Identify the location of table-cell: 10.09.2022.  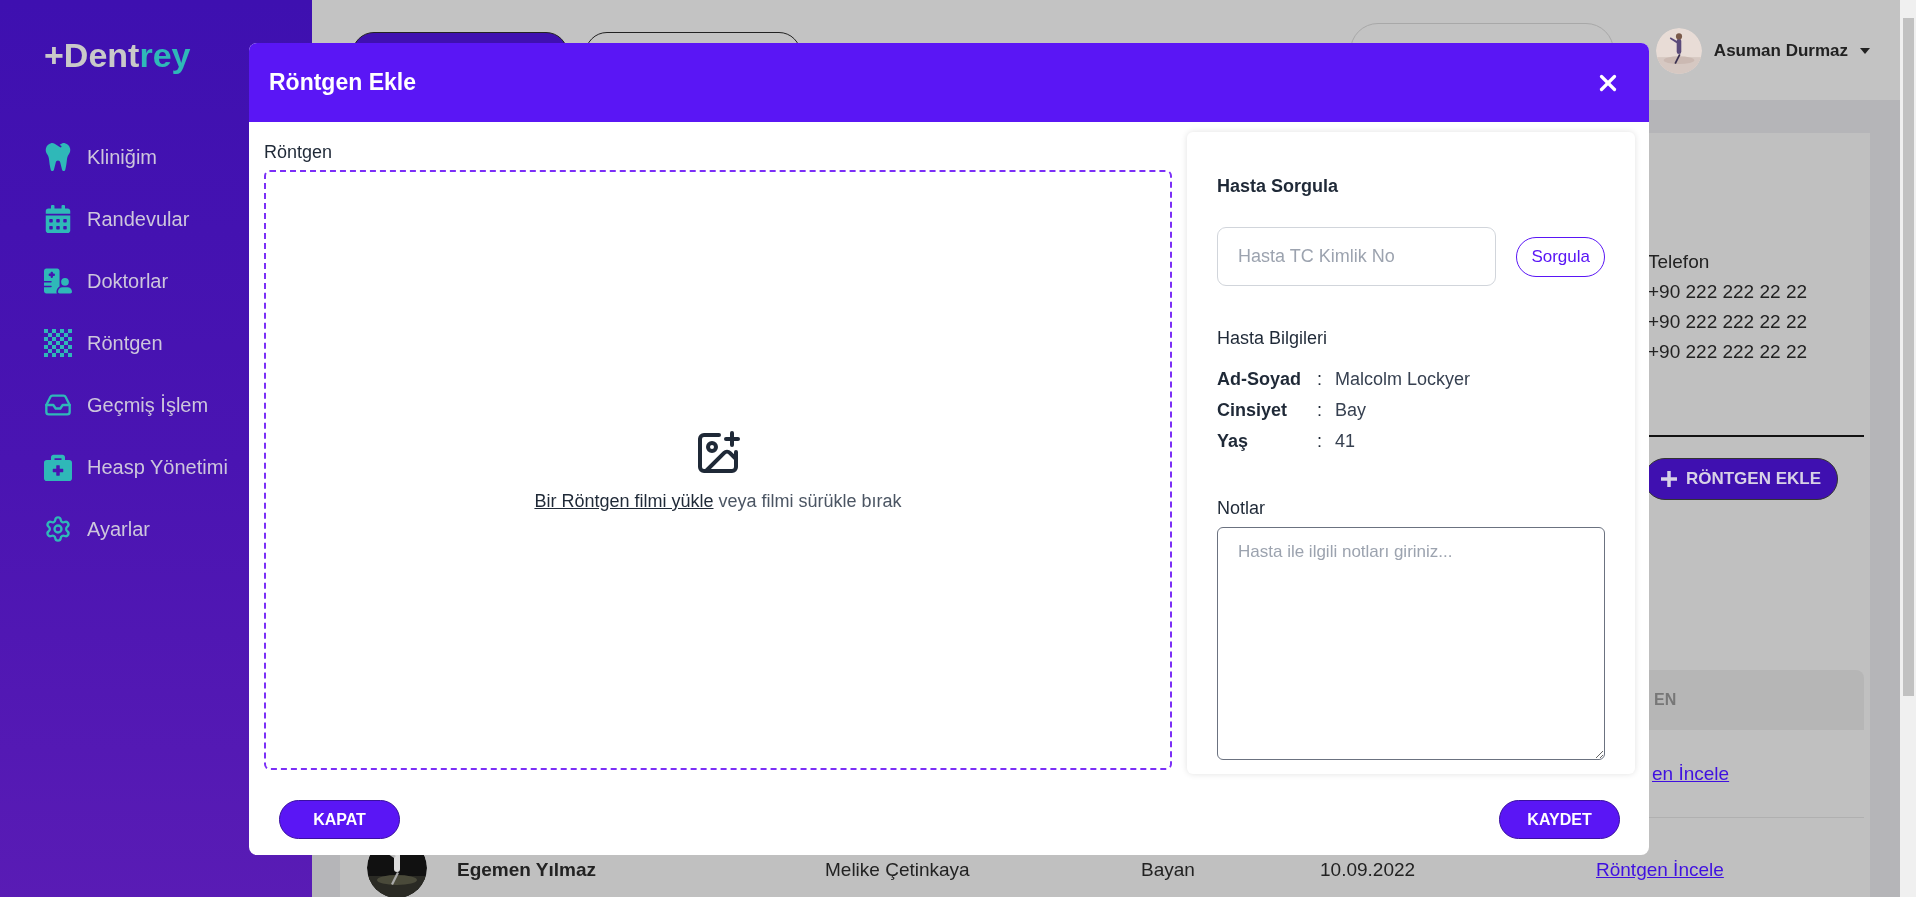
(1368, 869).